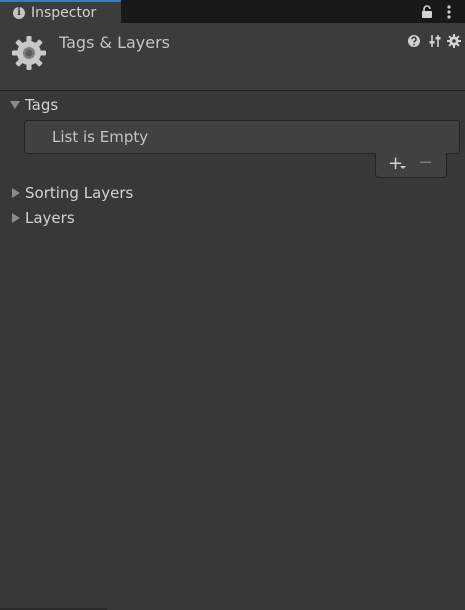  I want to click on foldout-label: Layers, so click(50, 218).